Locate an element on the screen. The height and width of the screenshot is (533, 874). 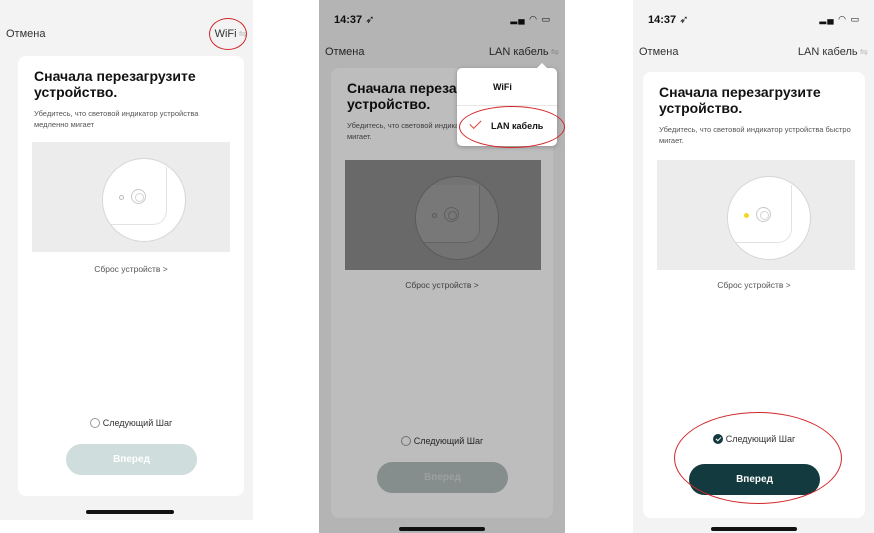
annotation-circle-mode is located at coordinates (228, 34).